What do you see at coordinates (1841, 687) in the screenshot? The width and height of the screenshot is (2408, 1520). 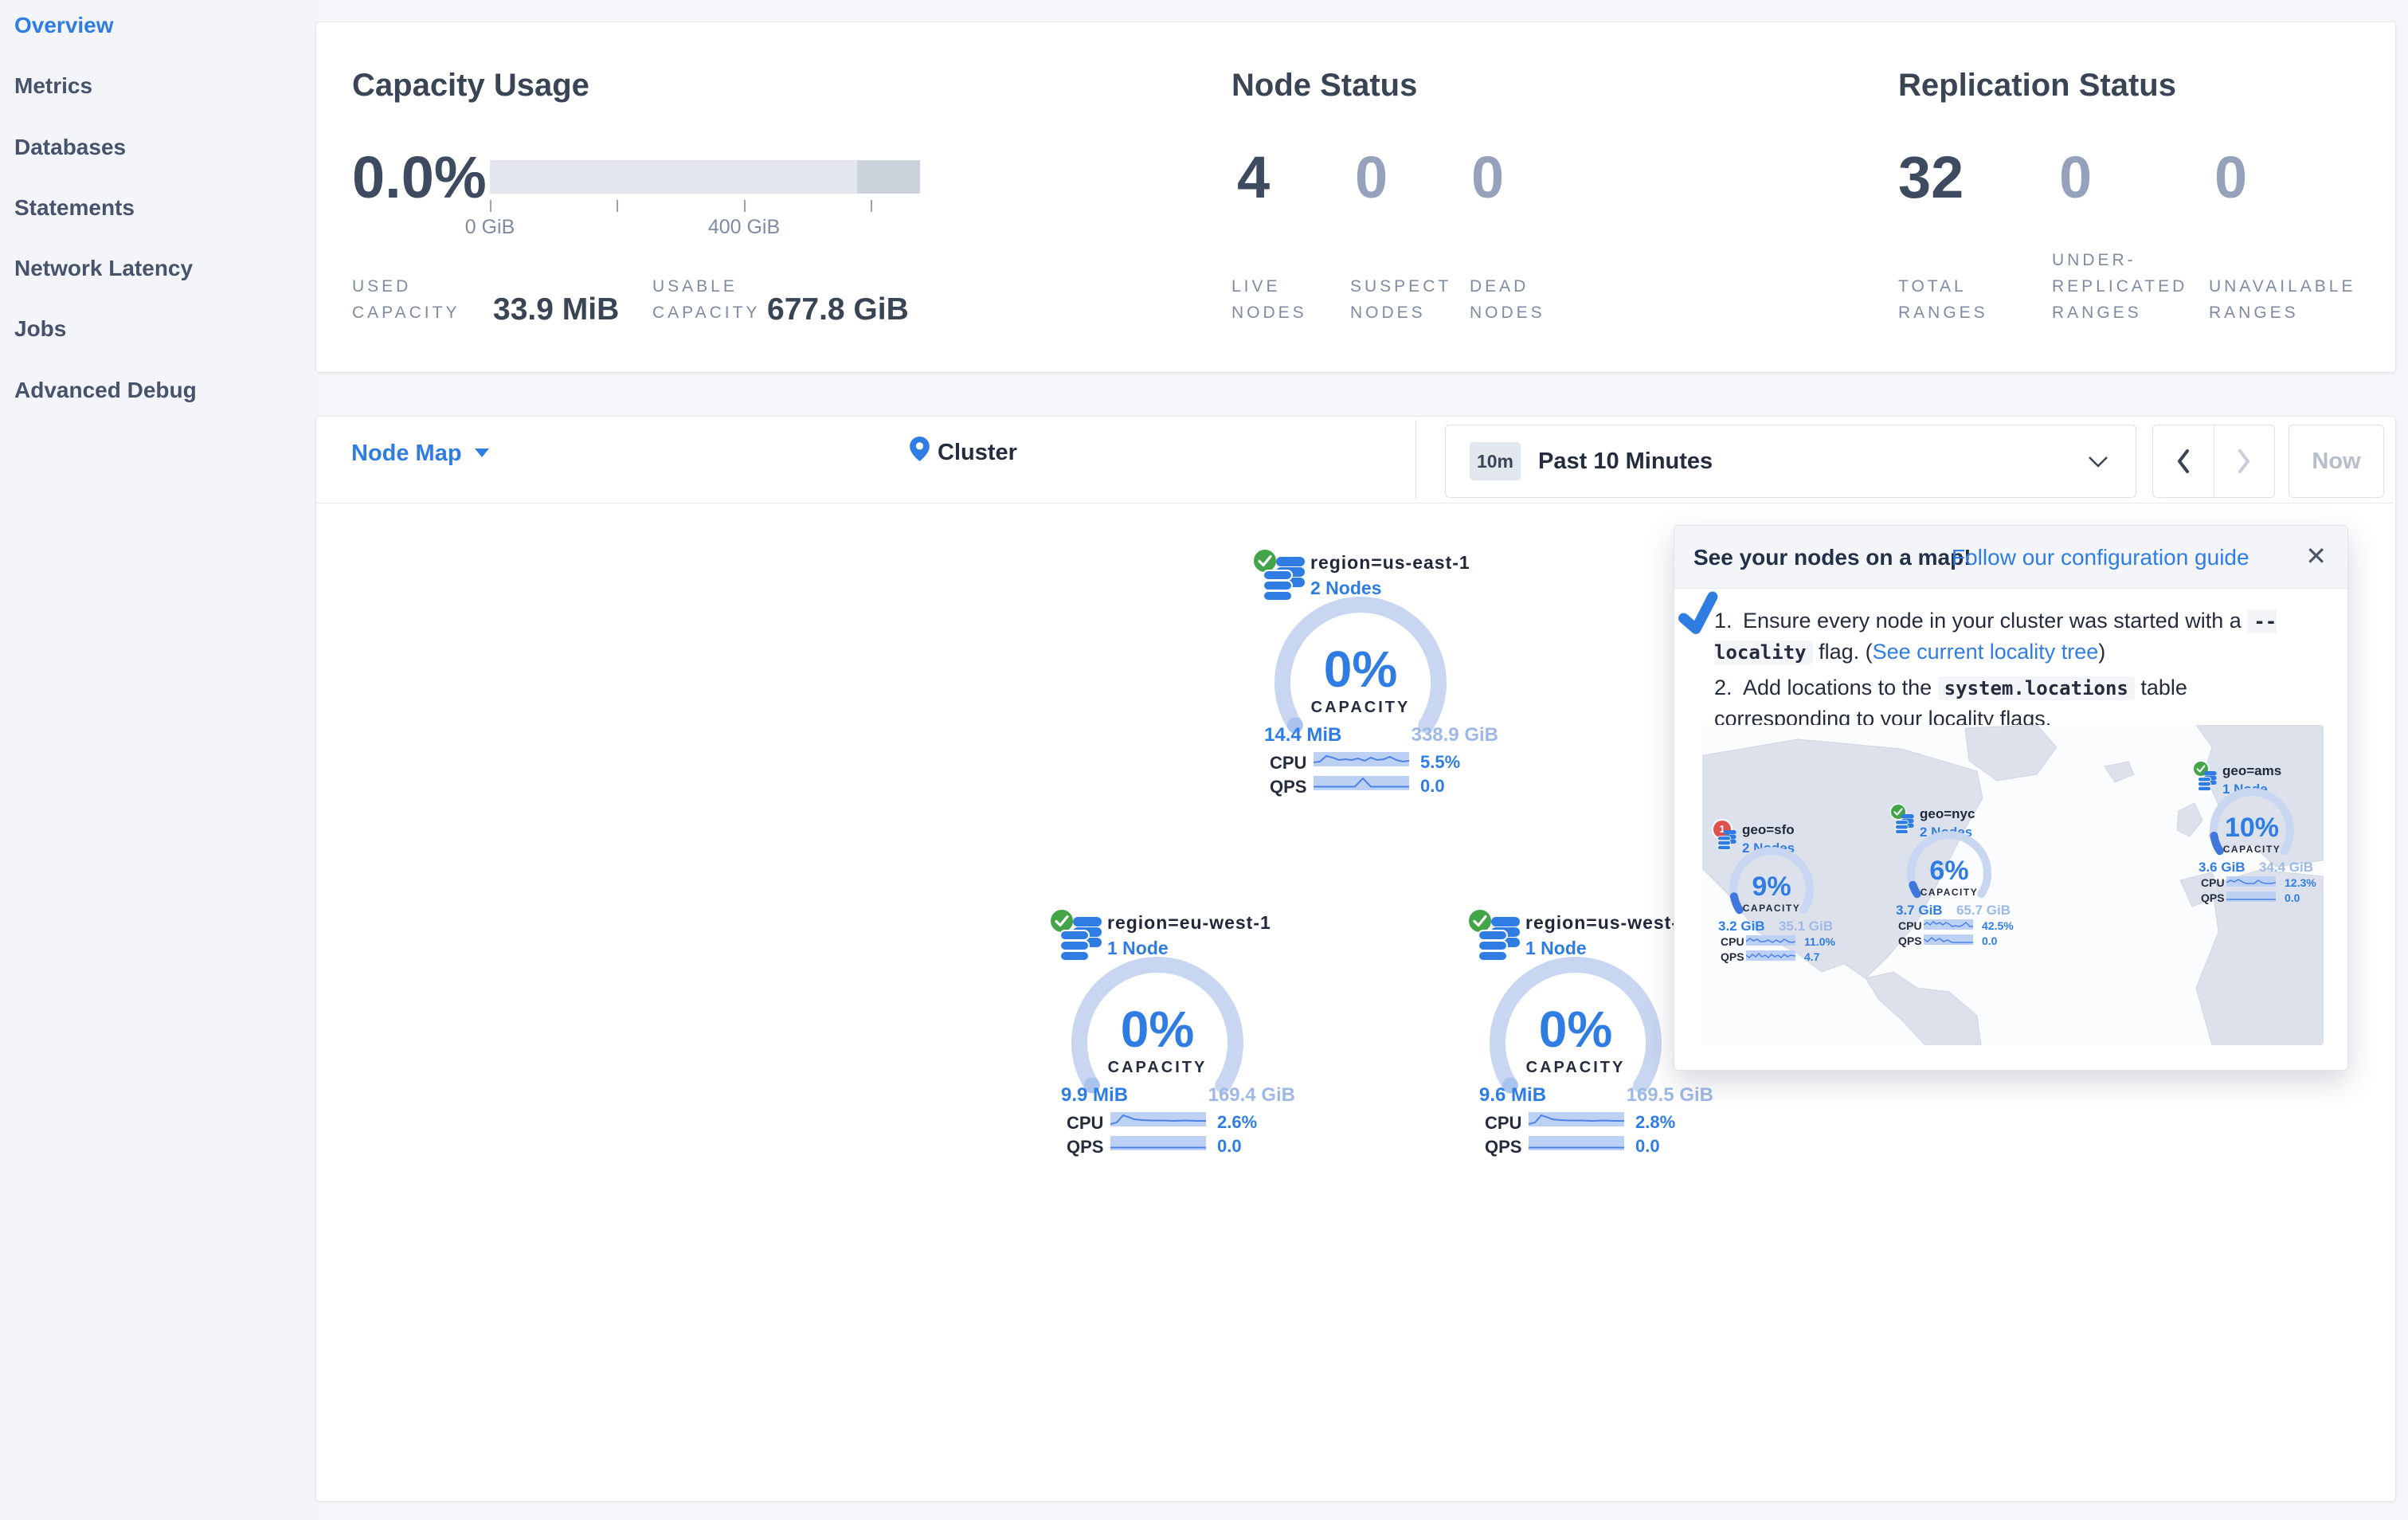 I see `step-text: Add locations to the` at bounding box center [1841, 687].